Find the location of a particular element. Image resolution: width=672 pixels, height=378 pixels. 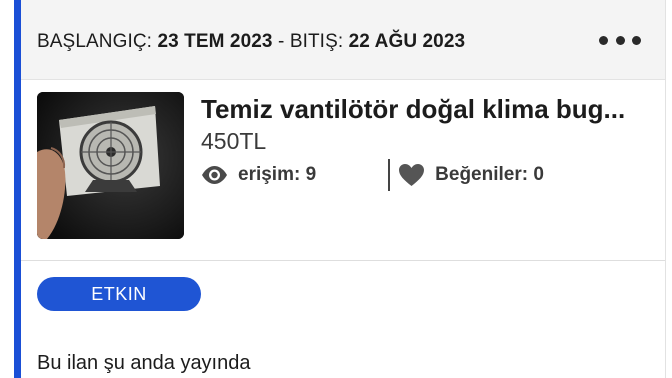

more-options-button is located at coordinates (620, 40).